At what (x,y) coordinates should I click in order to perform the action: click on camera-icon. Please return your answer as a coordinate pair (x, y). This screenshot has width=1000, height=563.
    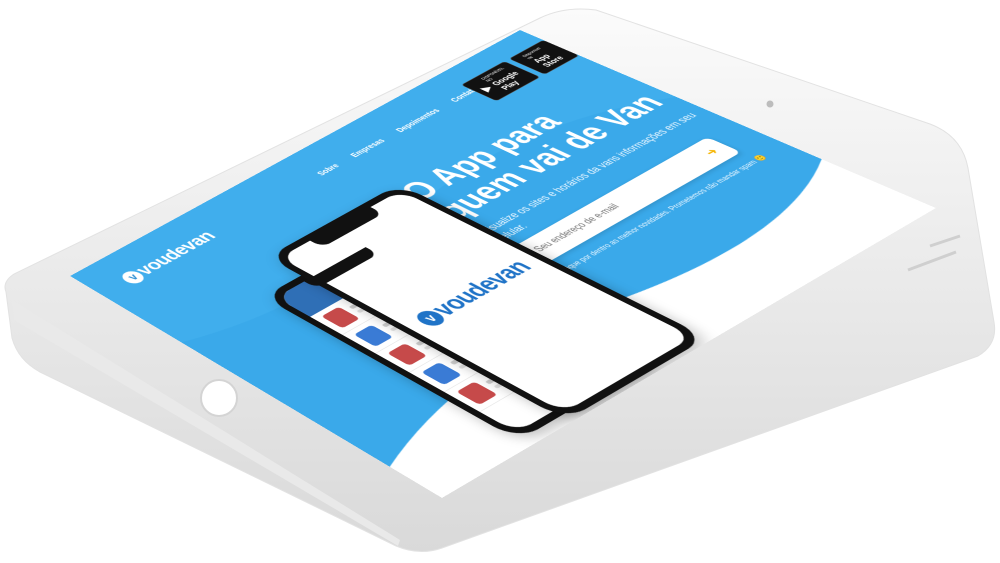
    Looking at the image, I should click on (770, 104).